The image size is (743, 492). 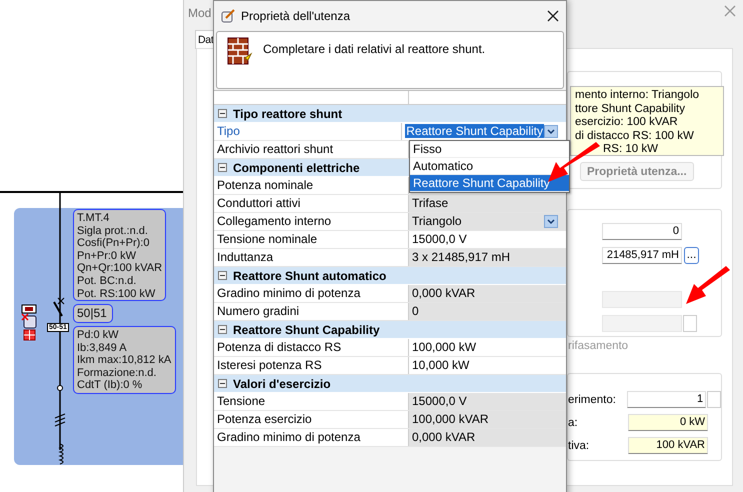 I want to click on category-label: Valori d'esercizio, so click(x=282, y=383).